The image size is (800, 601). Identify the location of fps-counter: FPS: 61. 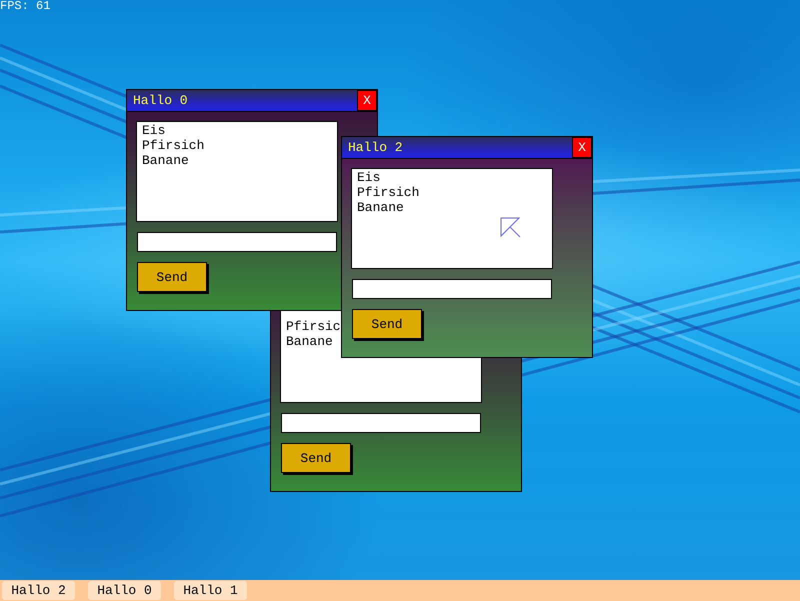
(25, 6).